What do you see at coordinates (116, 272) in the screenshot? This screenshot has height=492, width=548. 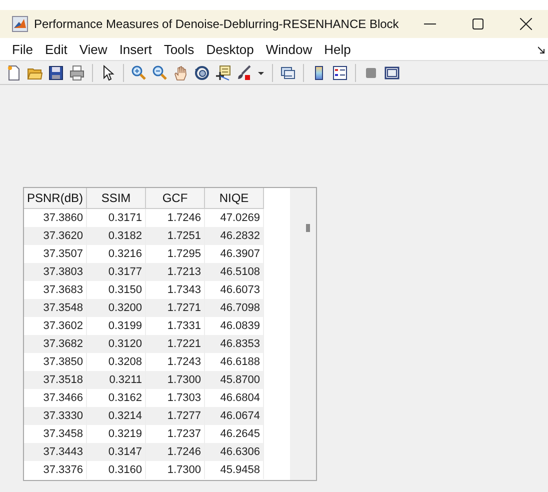 I see `table-cell: 0.3177` at bounding box center [116, 272].